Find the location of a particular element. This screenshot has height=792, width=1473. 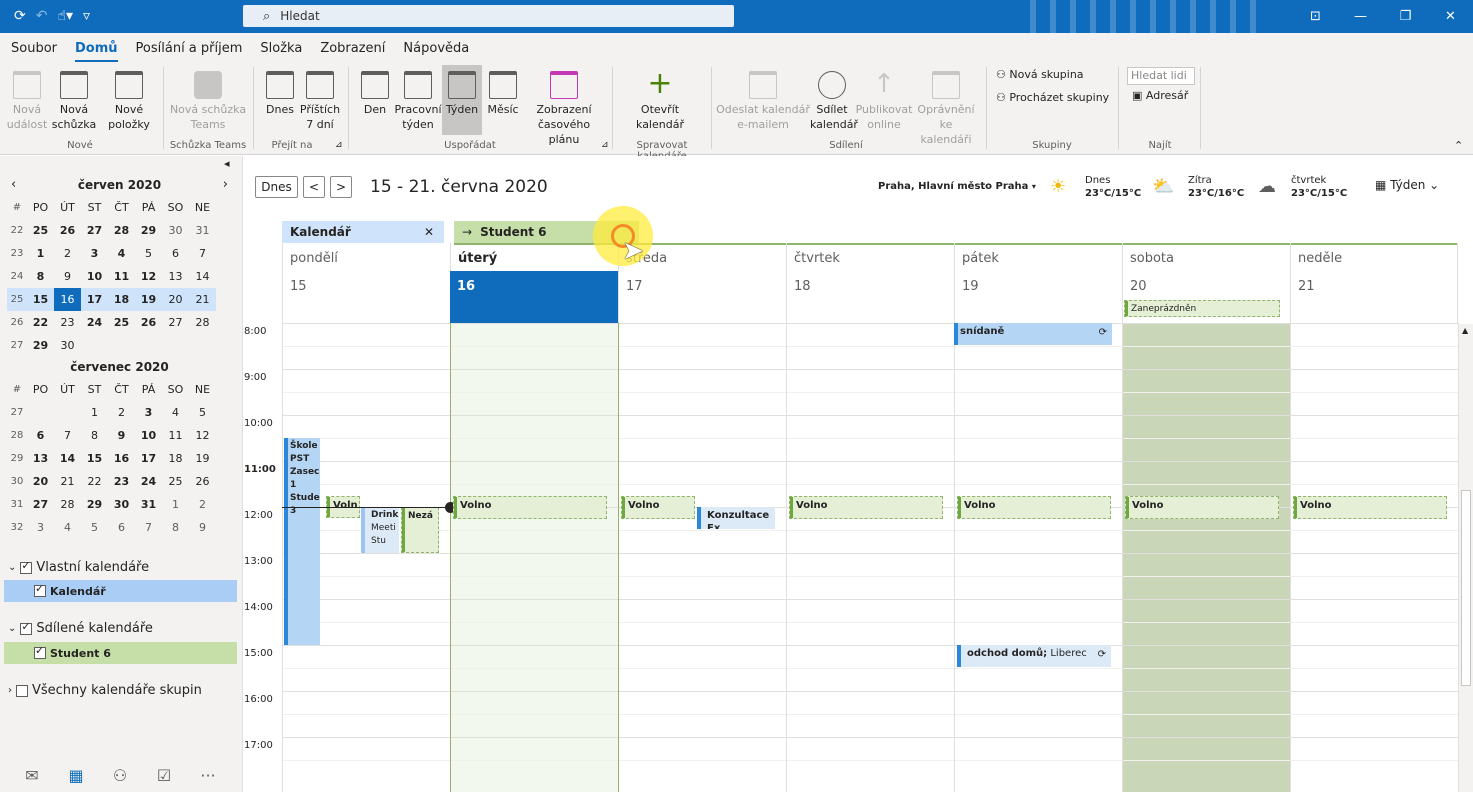

weather-thursday: čtvrtek 23°C/15°C is located at coordinates (1319, 187).